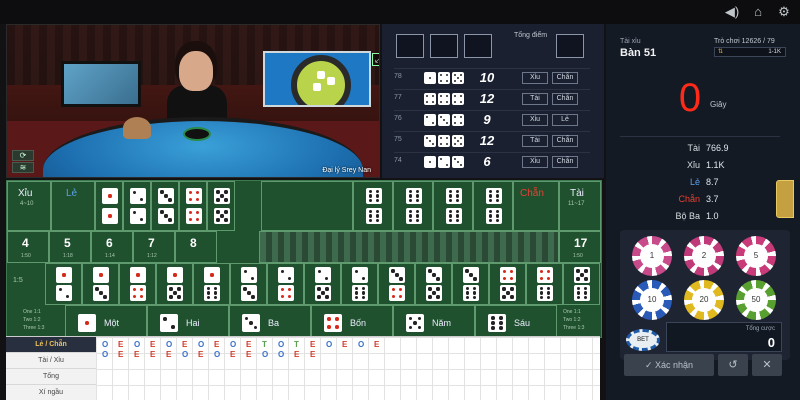 The image size is (800, 400). Describe the element at coordinates (26, 256) in the screenshot. I see `total-odds: 1:50` at that location.